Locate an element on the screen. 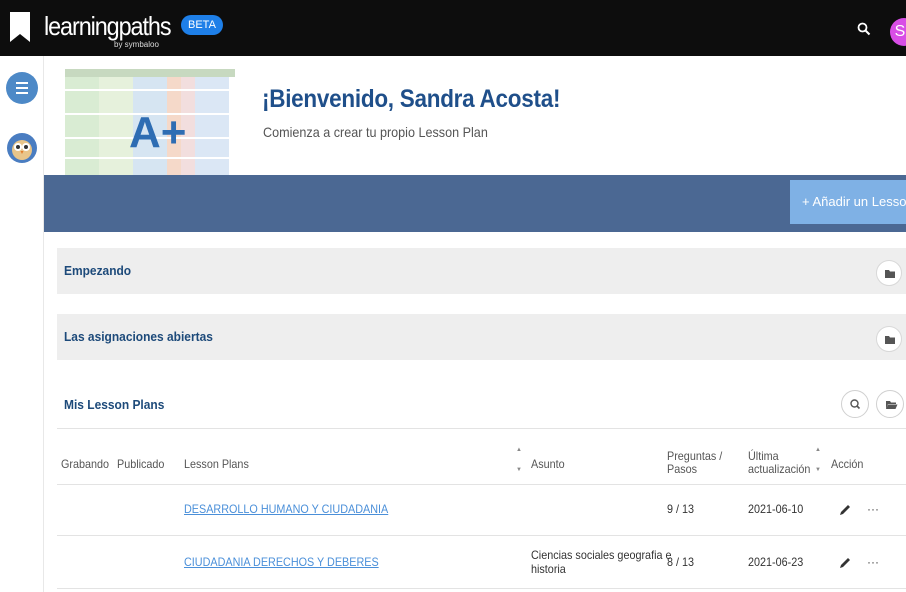 The image size is (906, 592). col-grabando: Grabando is located at coordinates (85, 464).